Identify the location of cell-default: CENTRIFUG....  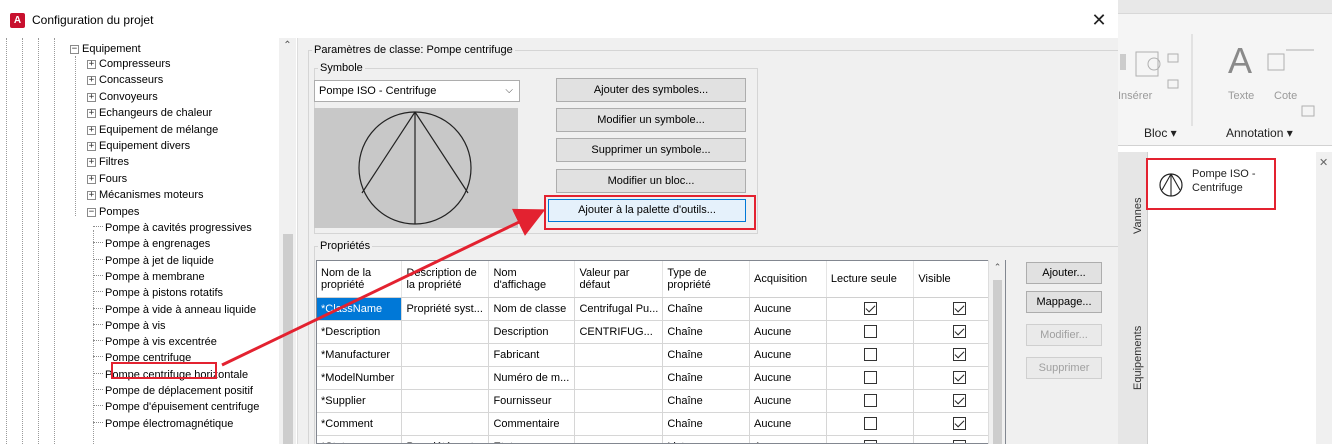
(619, 332).